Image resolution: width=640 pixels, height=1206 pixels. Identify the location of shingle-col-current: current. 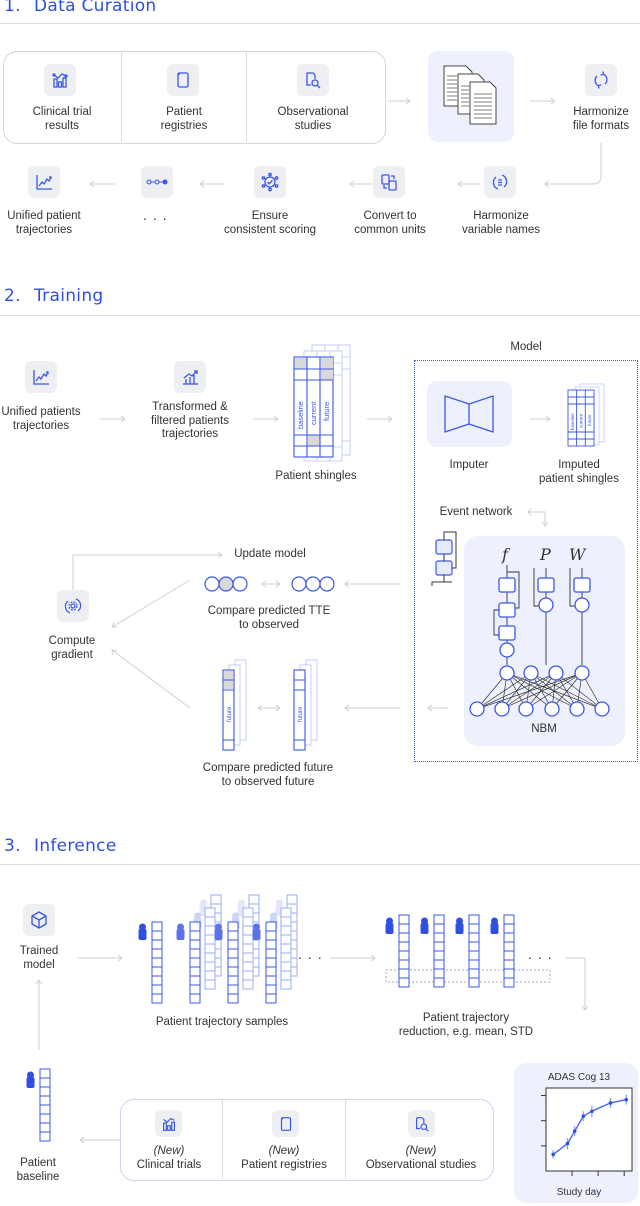
(313, 413).